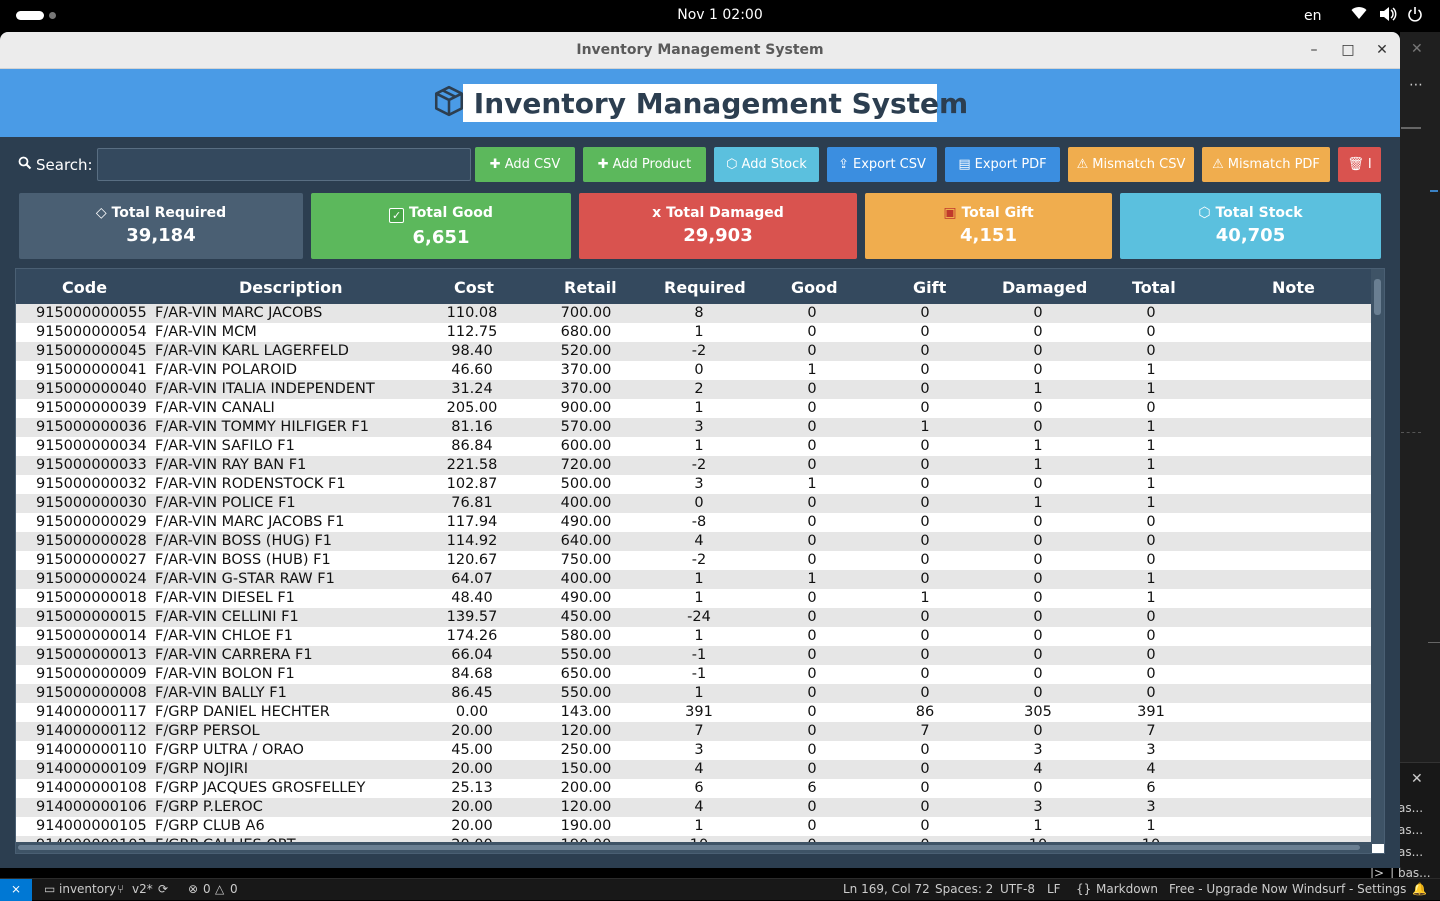 This screenshot has height=901, width=1440. Describe the element at coordinates (1228, 889) in the screenshot. I see `status-plan: Free - Upgrade Now` at that location.